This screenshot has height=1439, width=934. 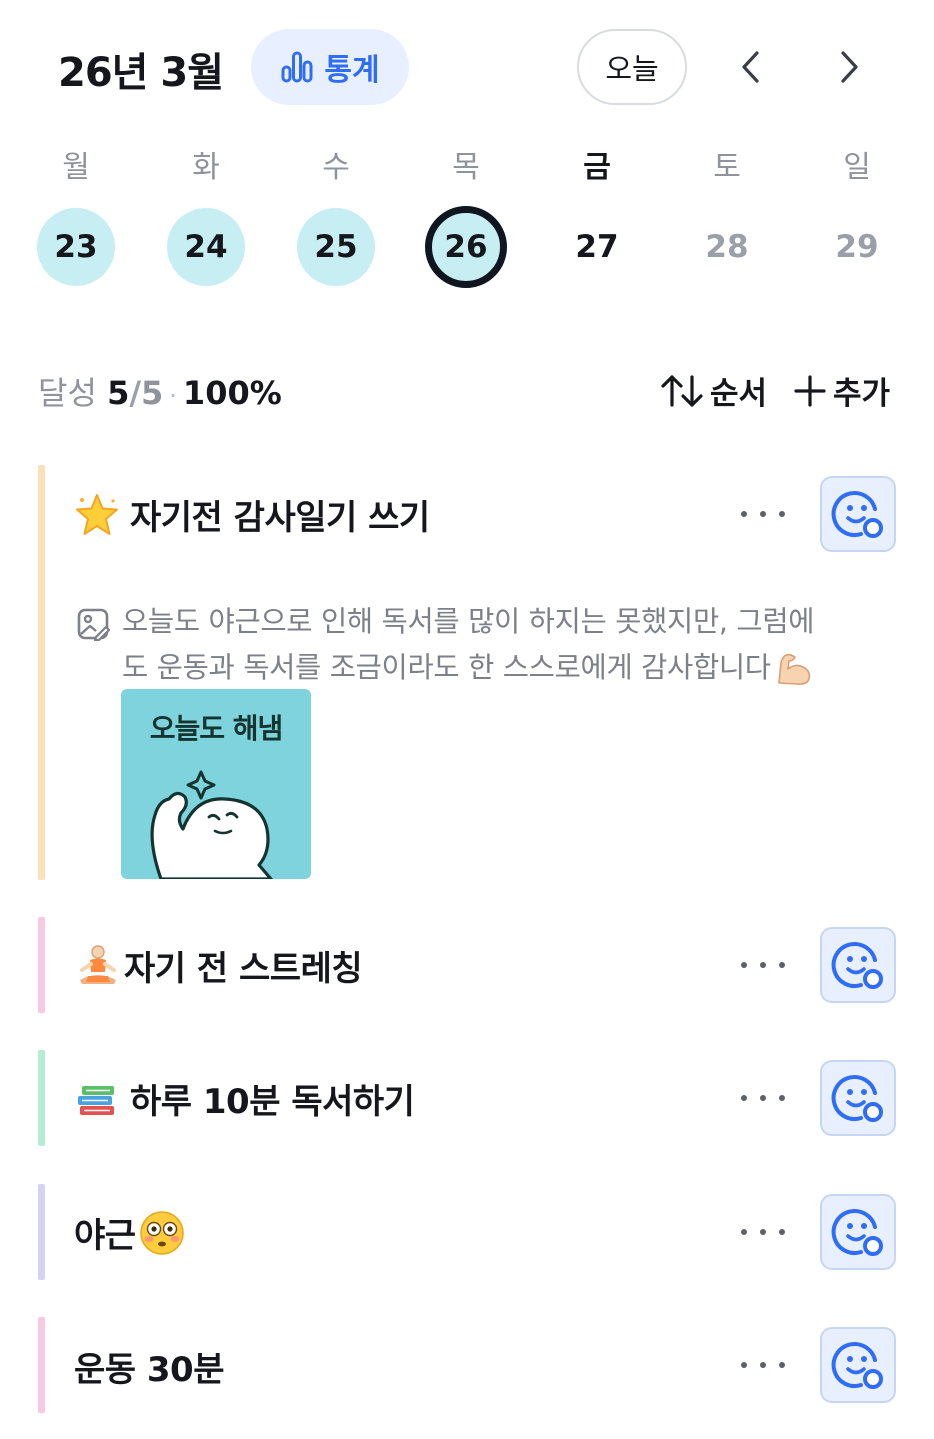 I want to click on summary-done: 5, so click(x=118, y=393).